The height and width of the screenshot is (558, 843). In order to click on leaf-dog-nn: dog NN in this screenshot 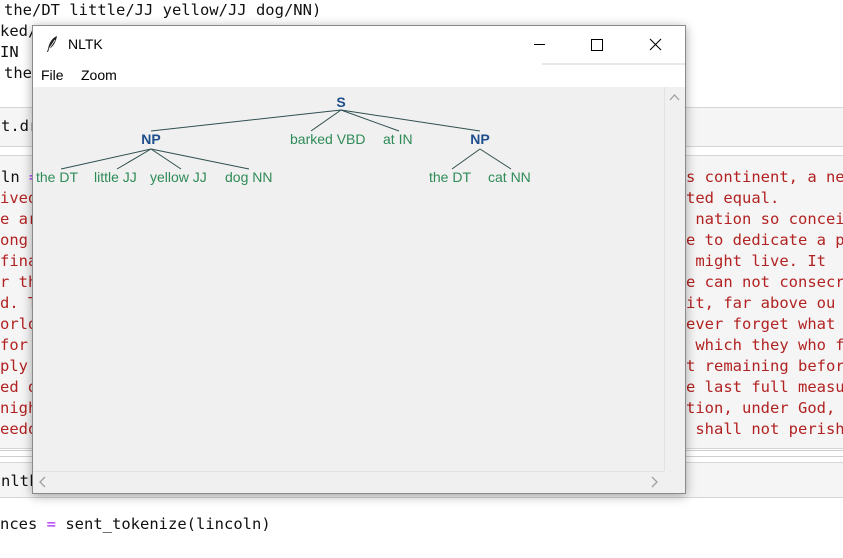, I will do `click(248, 177)`.